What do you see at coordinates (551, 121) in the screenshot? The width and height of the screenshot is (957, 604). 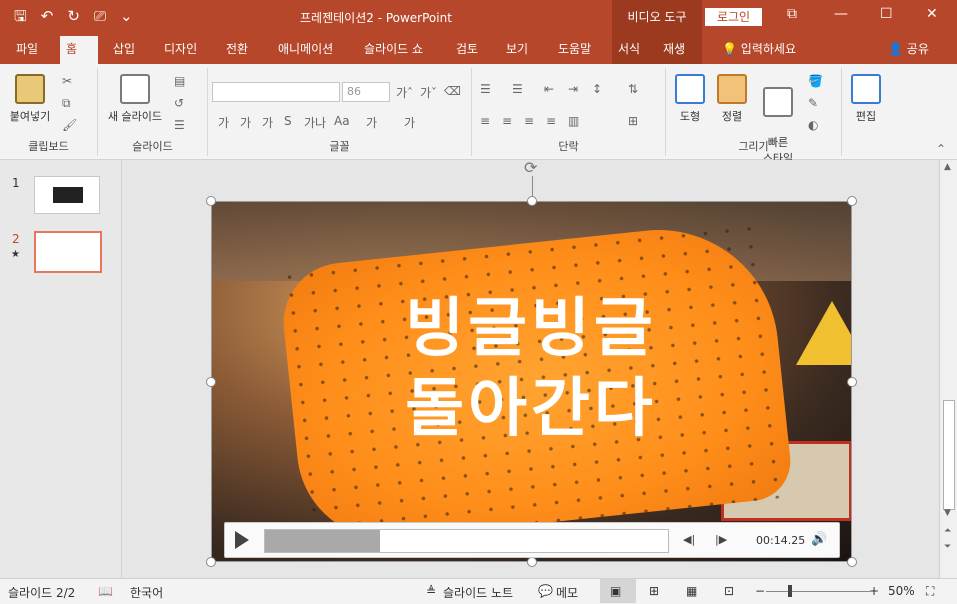 I see `justify-icon: ≡` at bounding box center [551, 121].